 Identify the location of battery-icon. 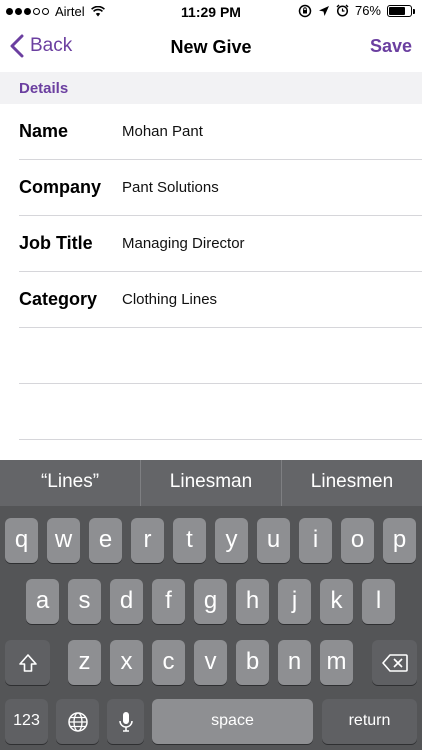
(401, 10).